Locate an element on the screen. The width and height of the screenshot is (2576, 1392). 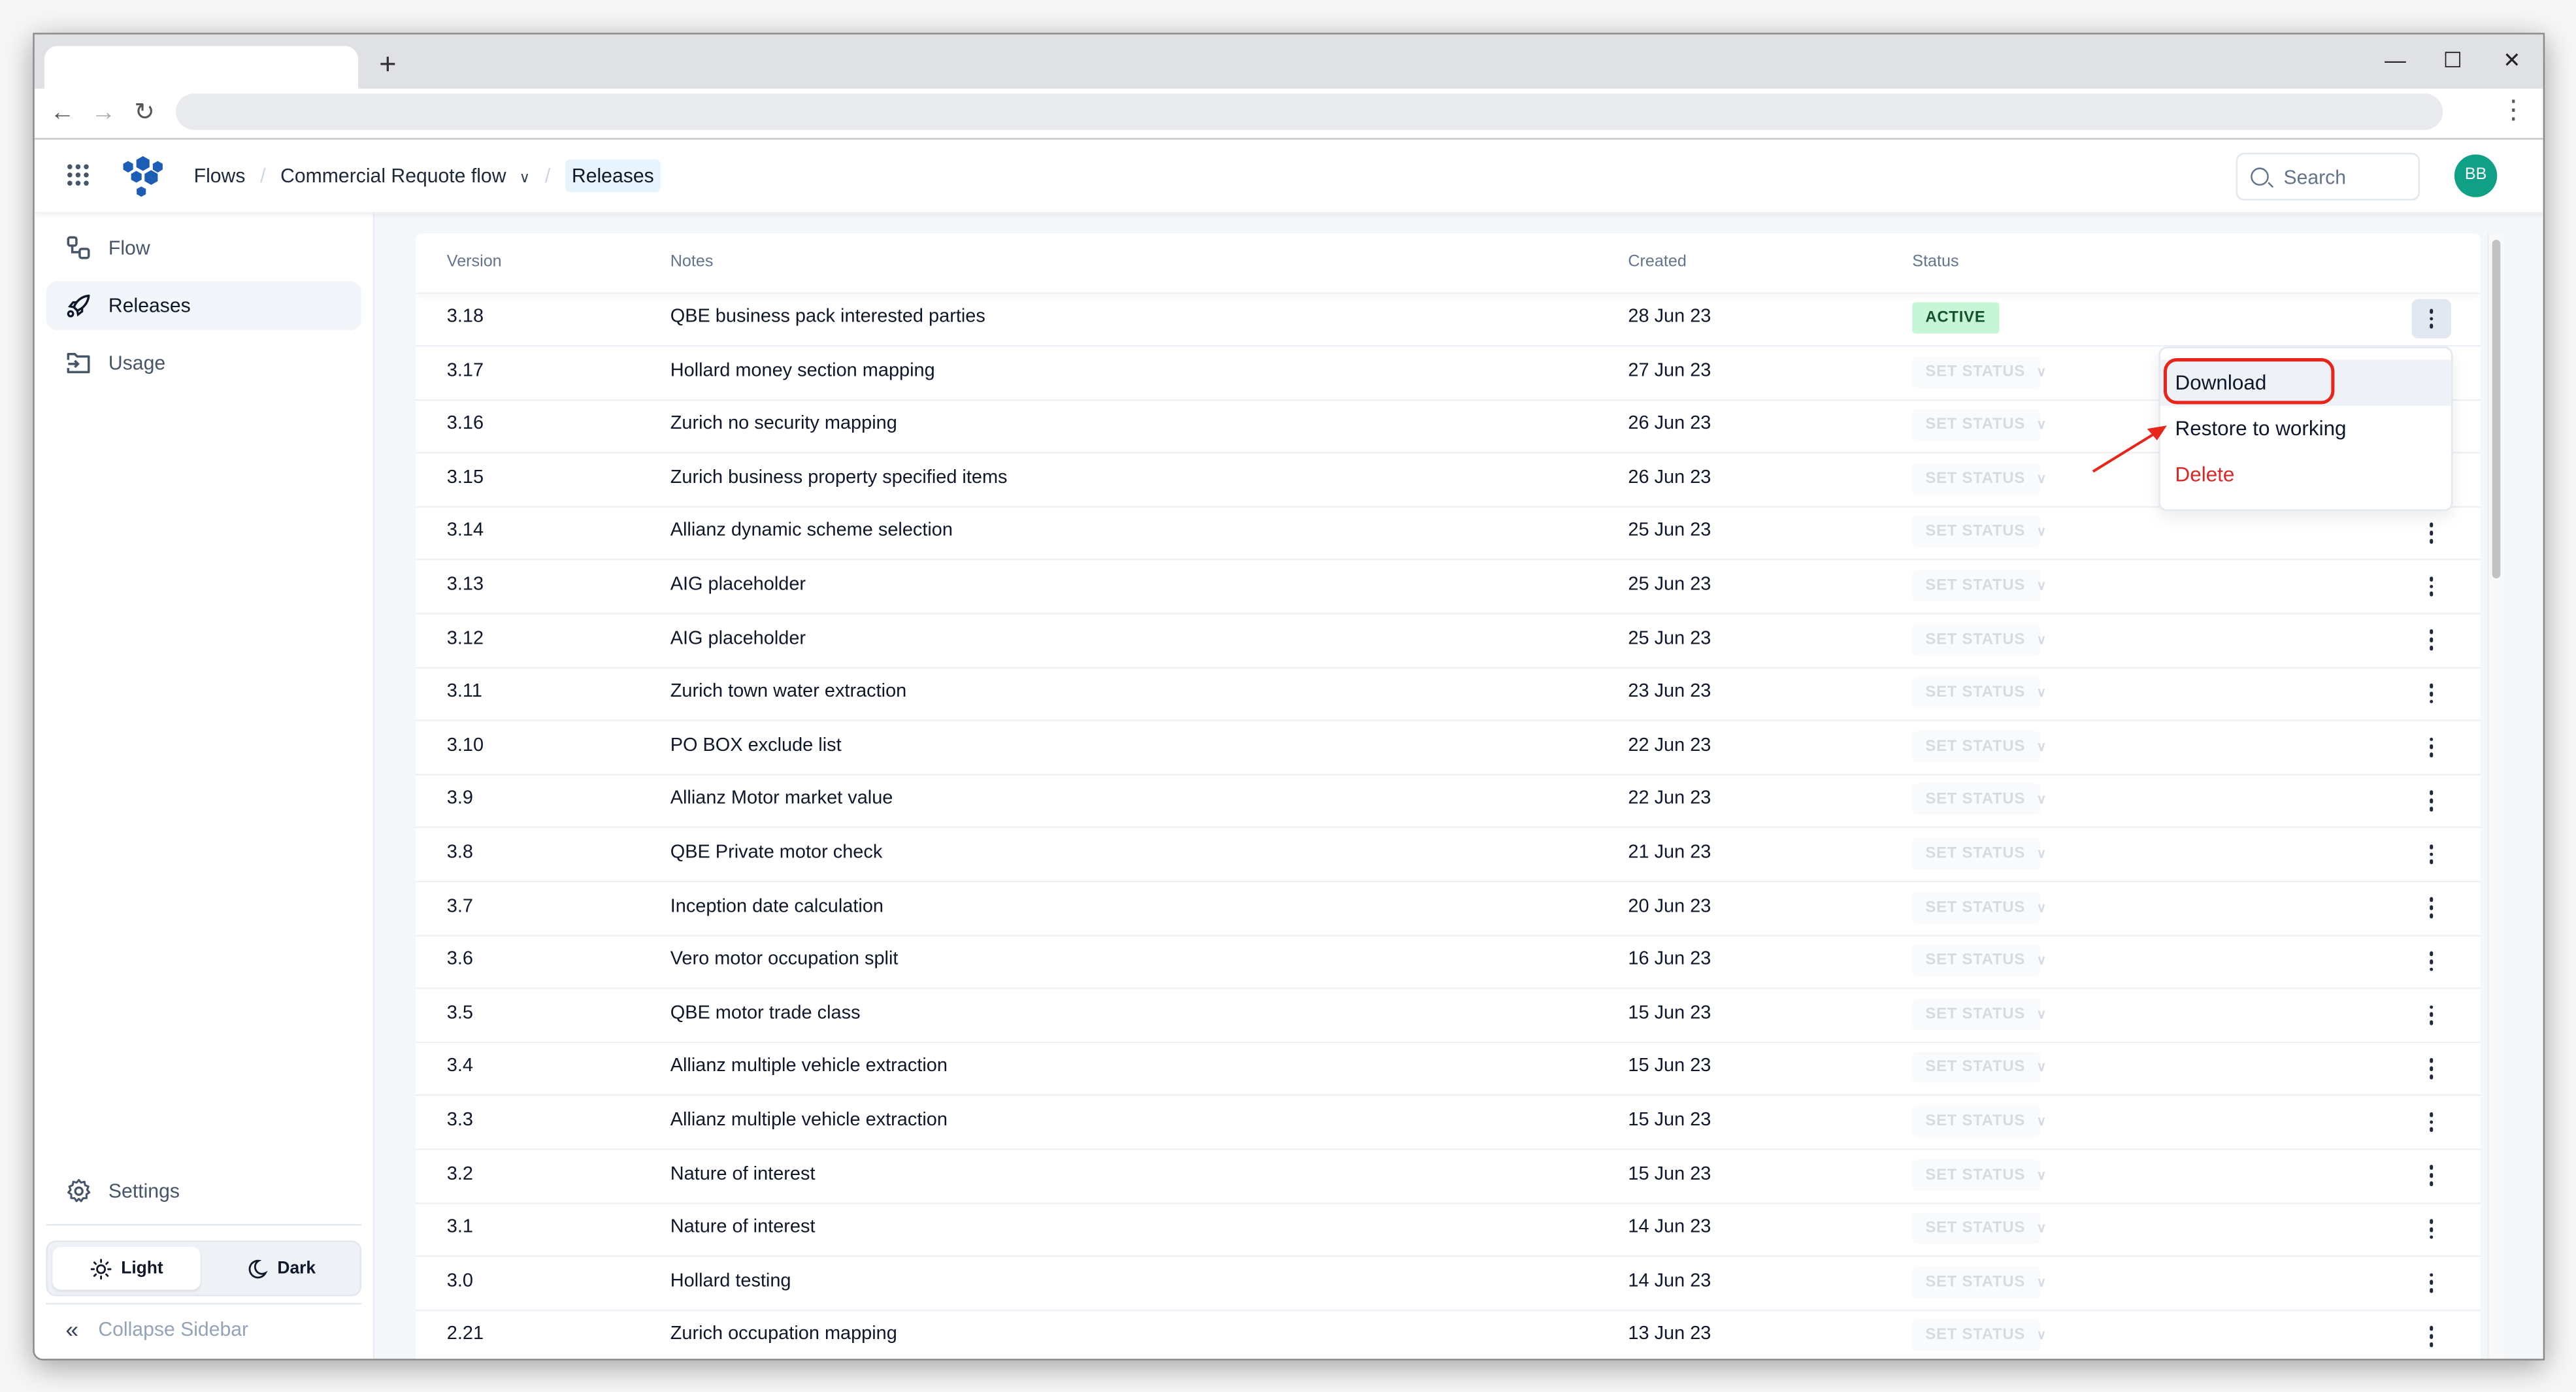
brand-logo-icon is located at coordinates (143, 177).